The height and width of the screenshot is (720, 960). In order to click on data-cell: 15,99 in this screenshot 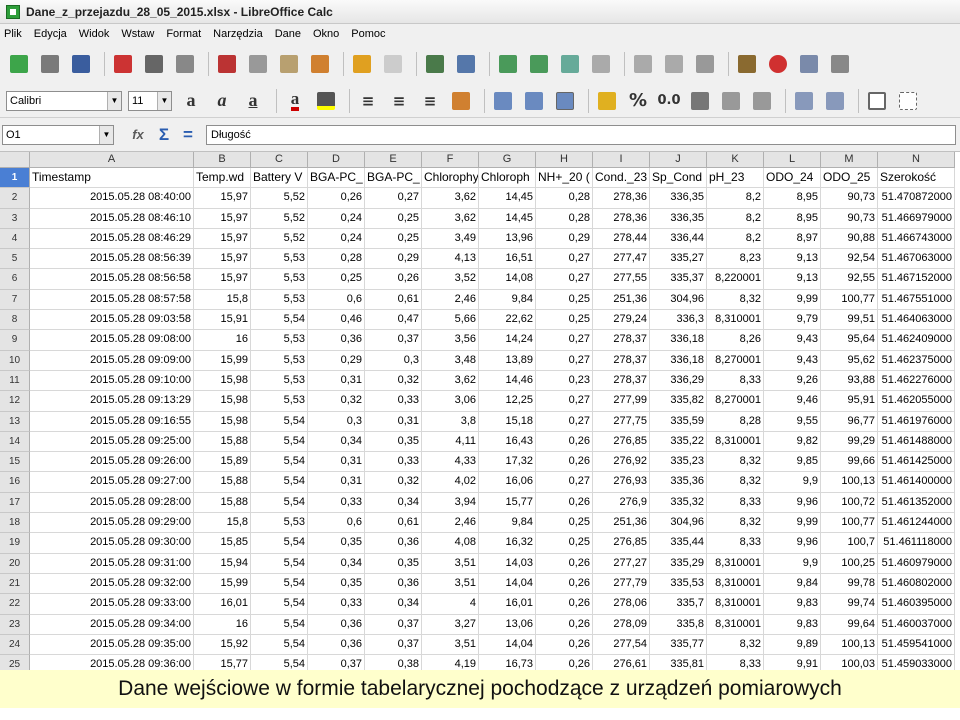, I will do `click(222, 360)`.